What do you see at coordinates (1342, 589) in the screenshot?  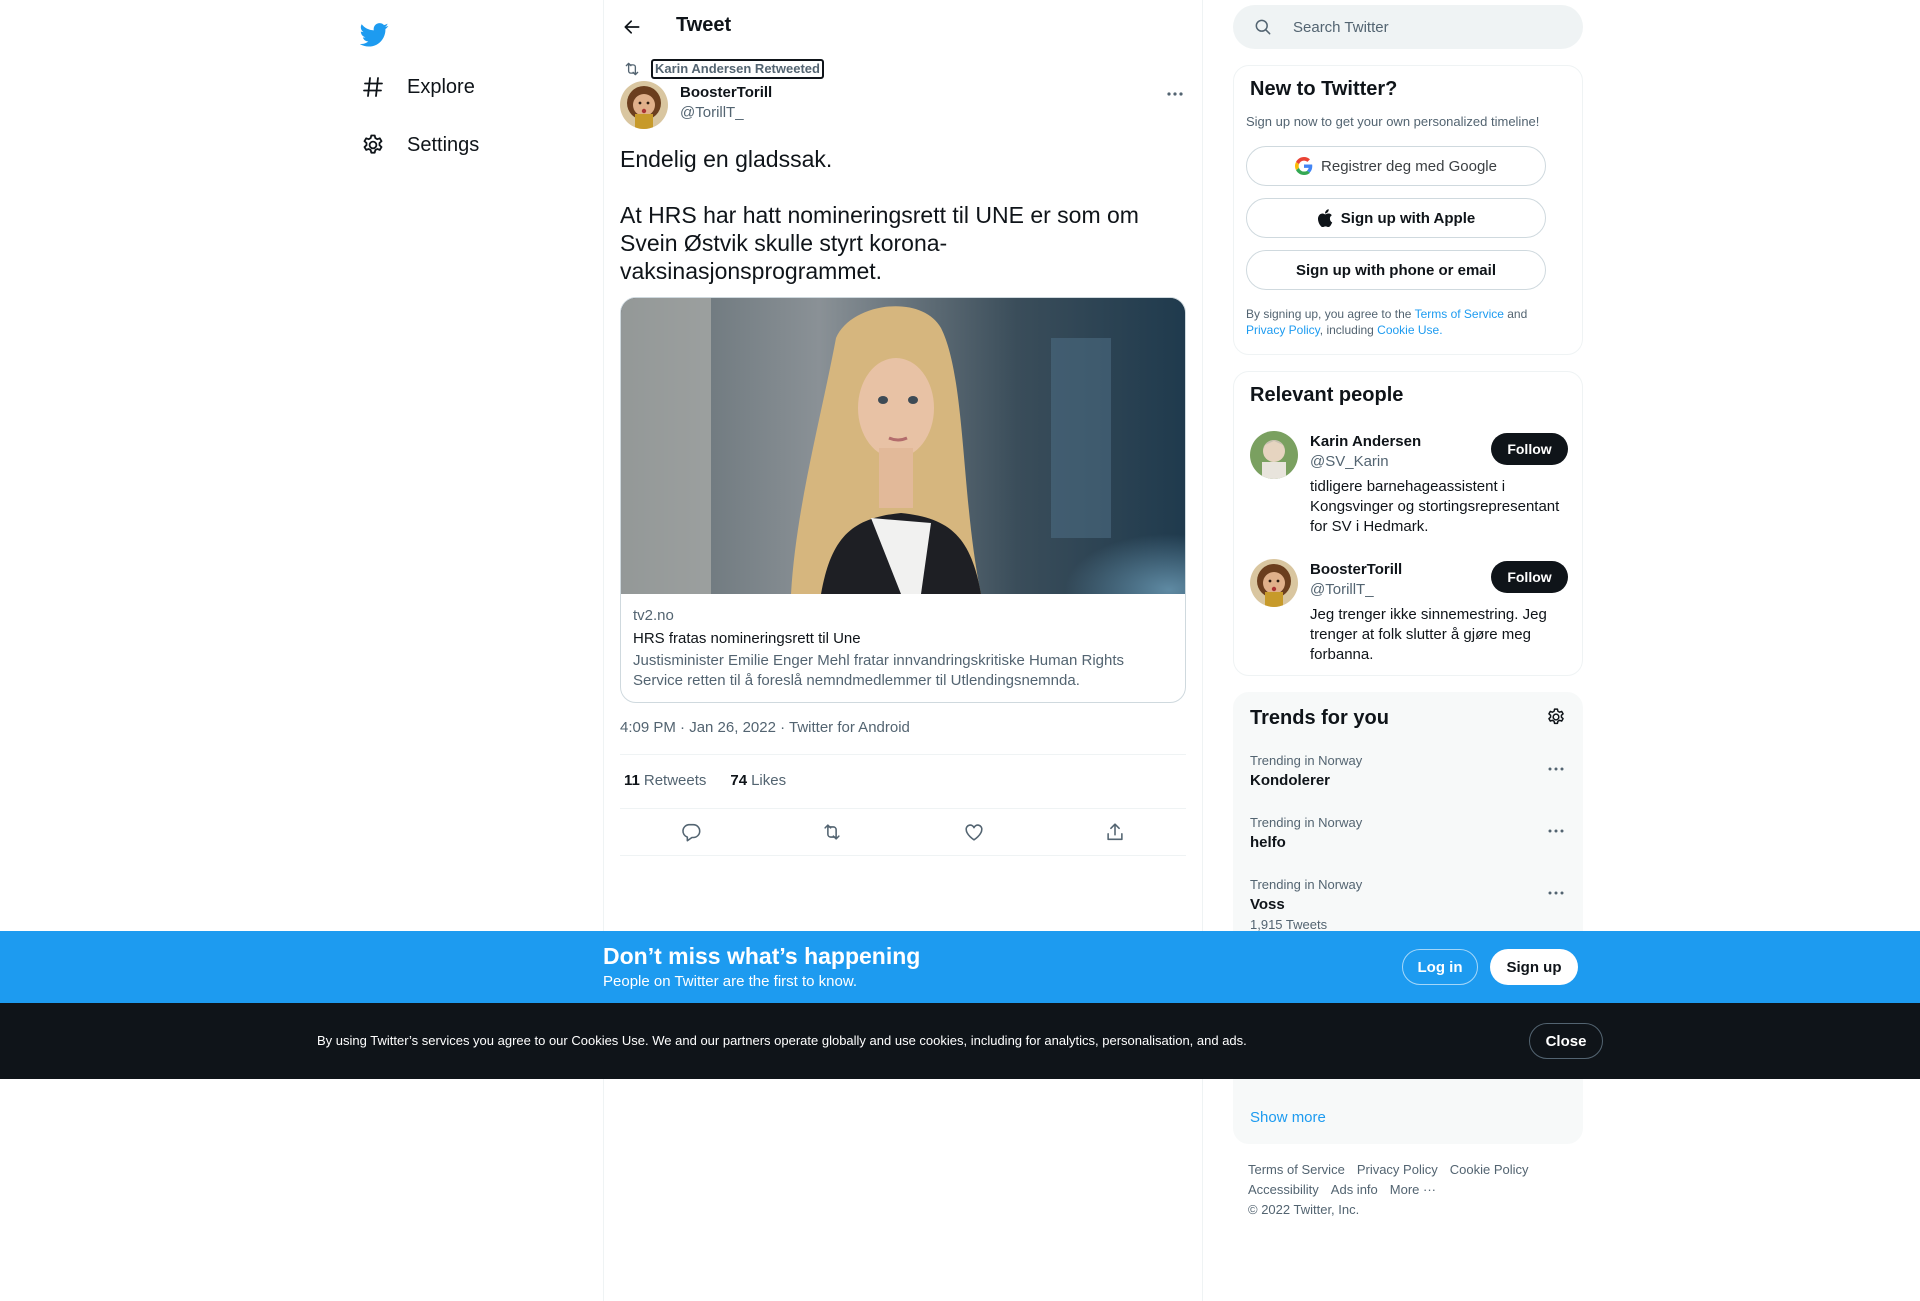 I see `person-handle: @TorillT_` at bounding box center [1342, 589].